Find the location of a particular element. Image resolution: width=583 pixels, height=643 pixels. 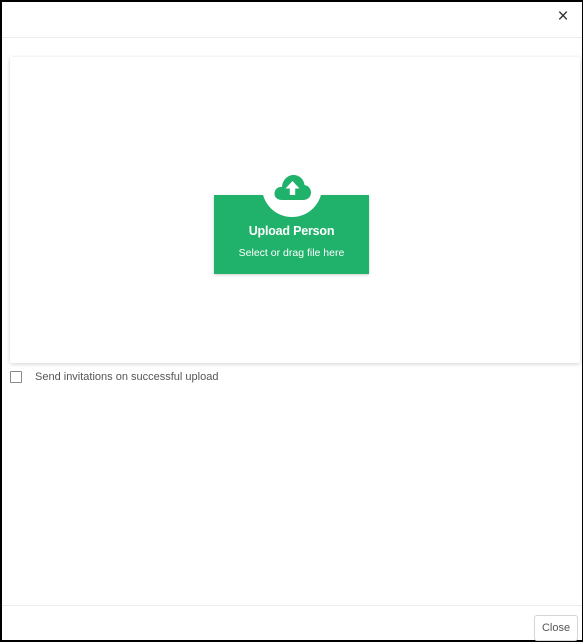

cloud-upload-icon is located at coordinates (292, 187).